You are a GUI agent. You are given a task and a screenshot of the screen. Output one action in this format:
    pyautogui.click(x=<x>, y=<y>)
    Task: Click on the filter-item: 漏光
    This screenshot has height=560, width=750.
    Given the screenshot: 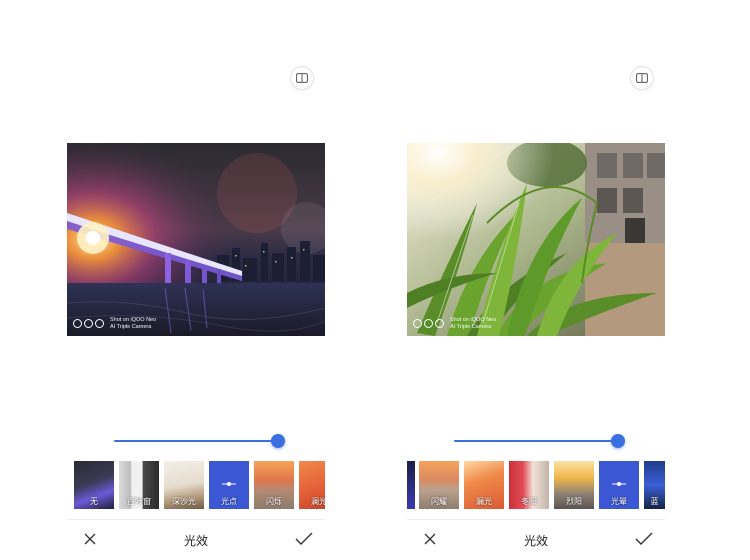 What is the action you would take?
    pyautogui.click(x=484, y=485)
    